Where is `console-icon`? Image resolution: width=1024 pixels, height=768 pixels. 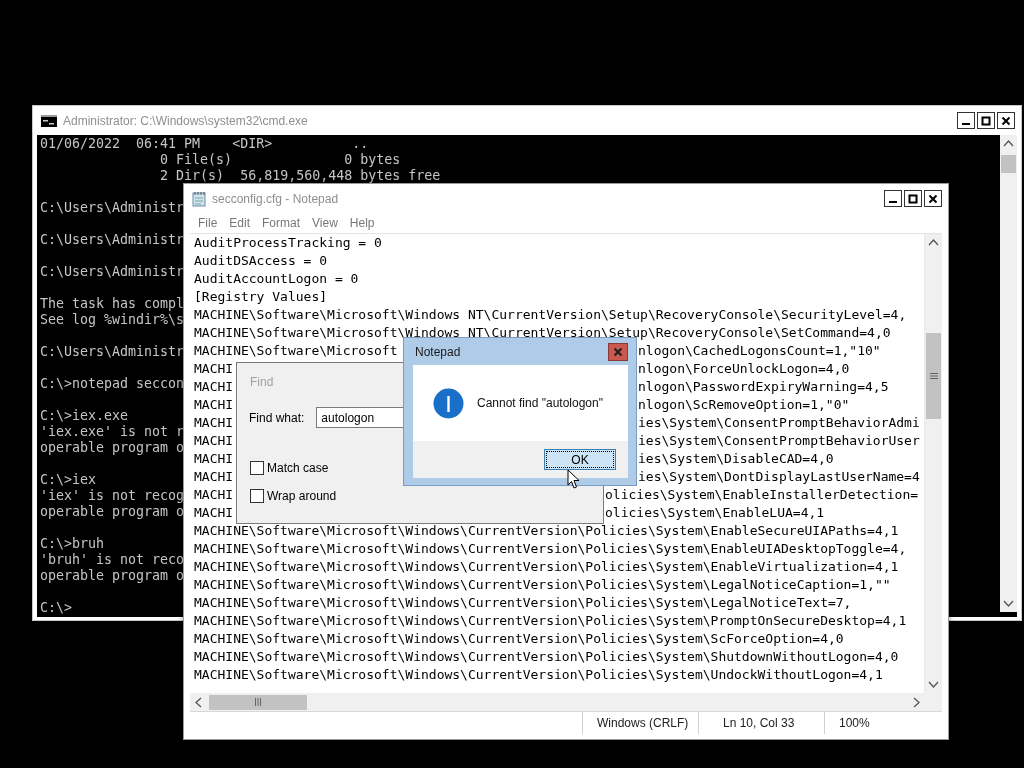 console-icon is located at coordinates (49, 120).